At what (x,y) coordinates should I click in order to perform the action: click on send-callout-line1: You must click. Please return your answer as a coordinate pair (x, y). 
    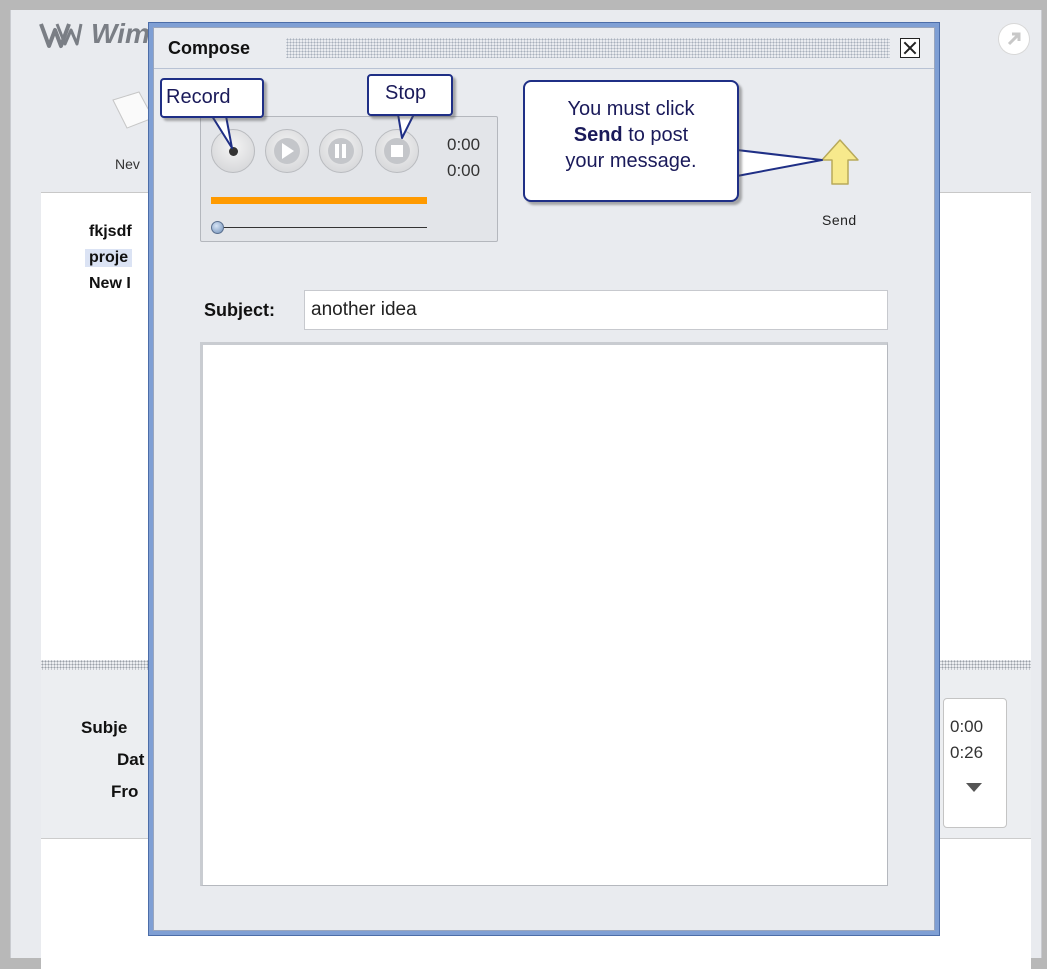
    Looking at the image, I should click on (631, 109).